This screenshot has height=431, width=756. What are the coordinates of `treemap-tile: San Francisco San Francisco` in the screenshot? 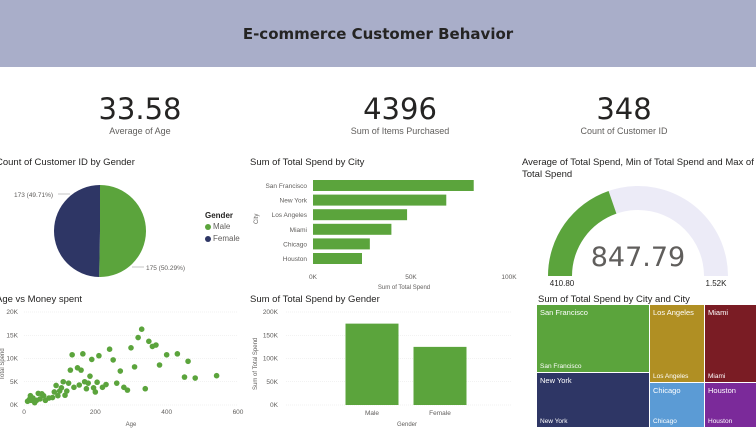 It's located at (593, 338).